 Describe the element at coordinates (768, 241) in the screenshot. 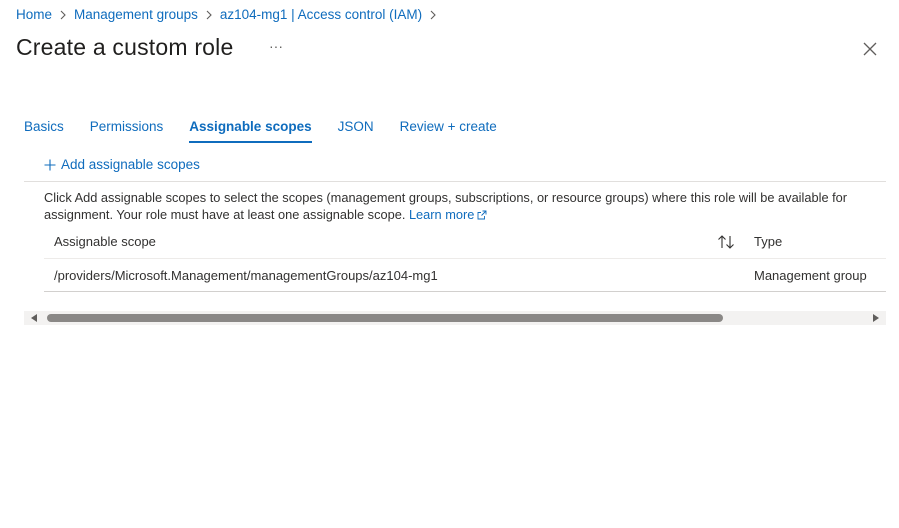

I see `column-header-type: Type` at that location.